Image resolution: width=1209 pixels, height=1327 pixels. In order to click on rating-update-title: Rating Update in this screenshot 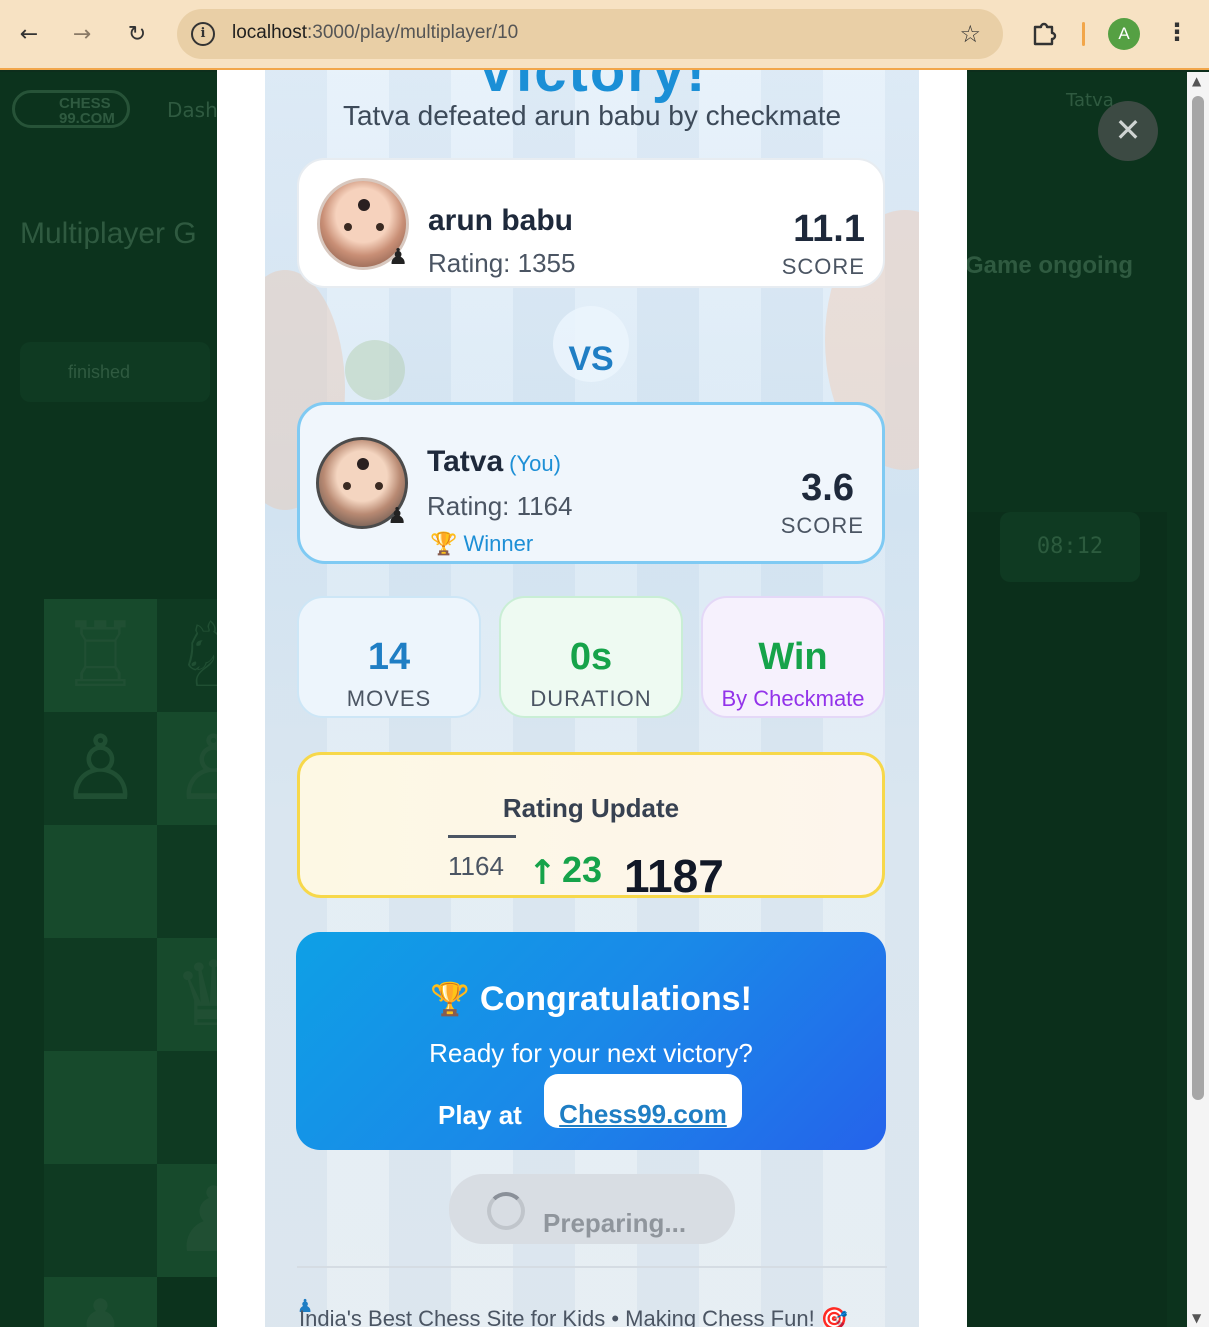, I will do `click(591, 808)`.